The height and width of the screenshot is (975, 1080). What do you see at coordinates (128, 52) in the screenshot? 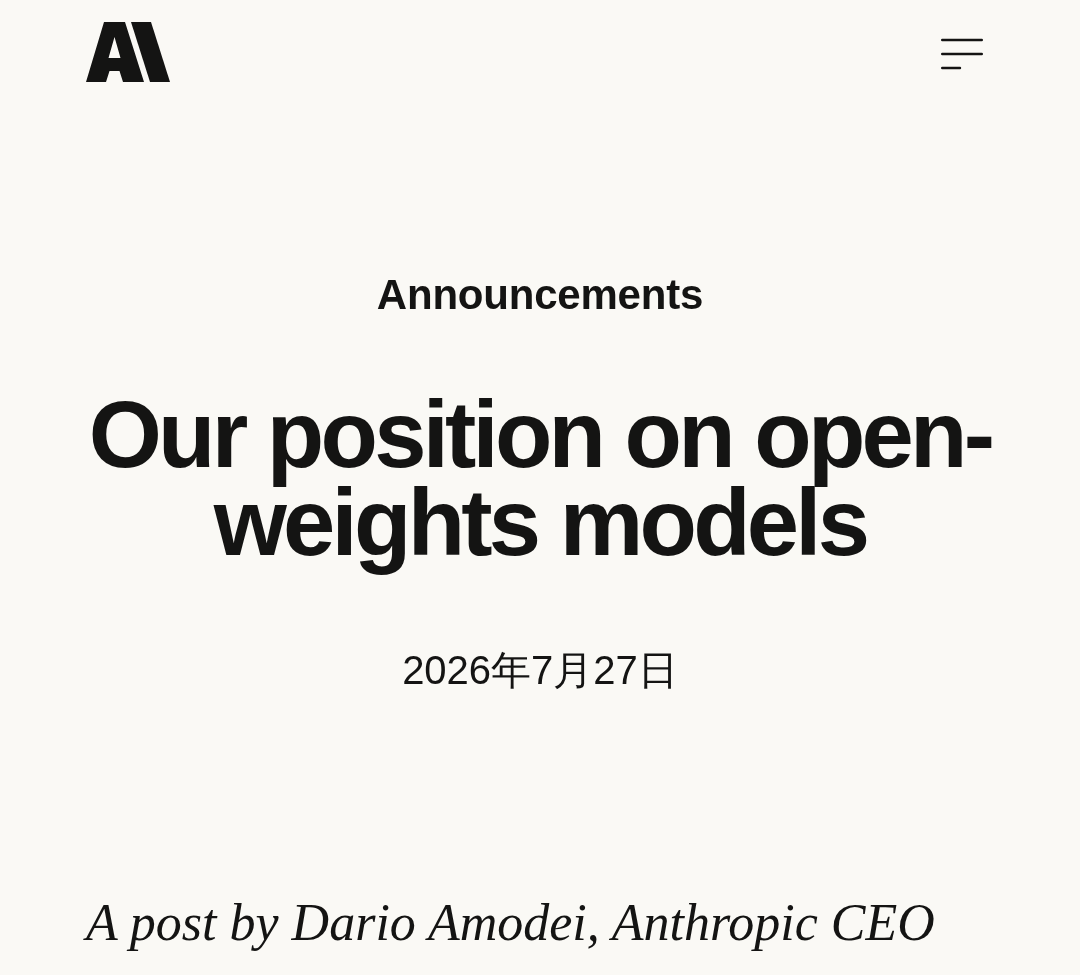
I see `logo-icon` at bounding box center [128, 52].